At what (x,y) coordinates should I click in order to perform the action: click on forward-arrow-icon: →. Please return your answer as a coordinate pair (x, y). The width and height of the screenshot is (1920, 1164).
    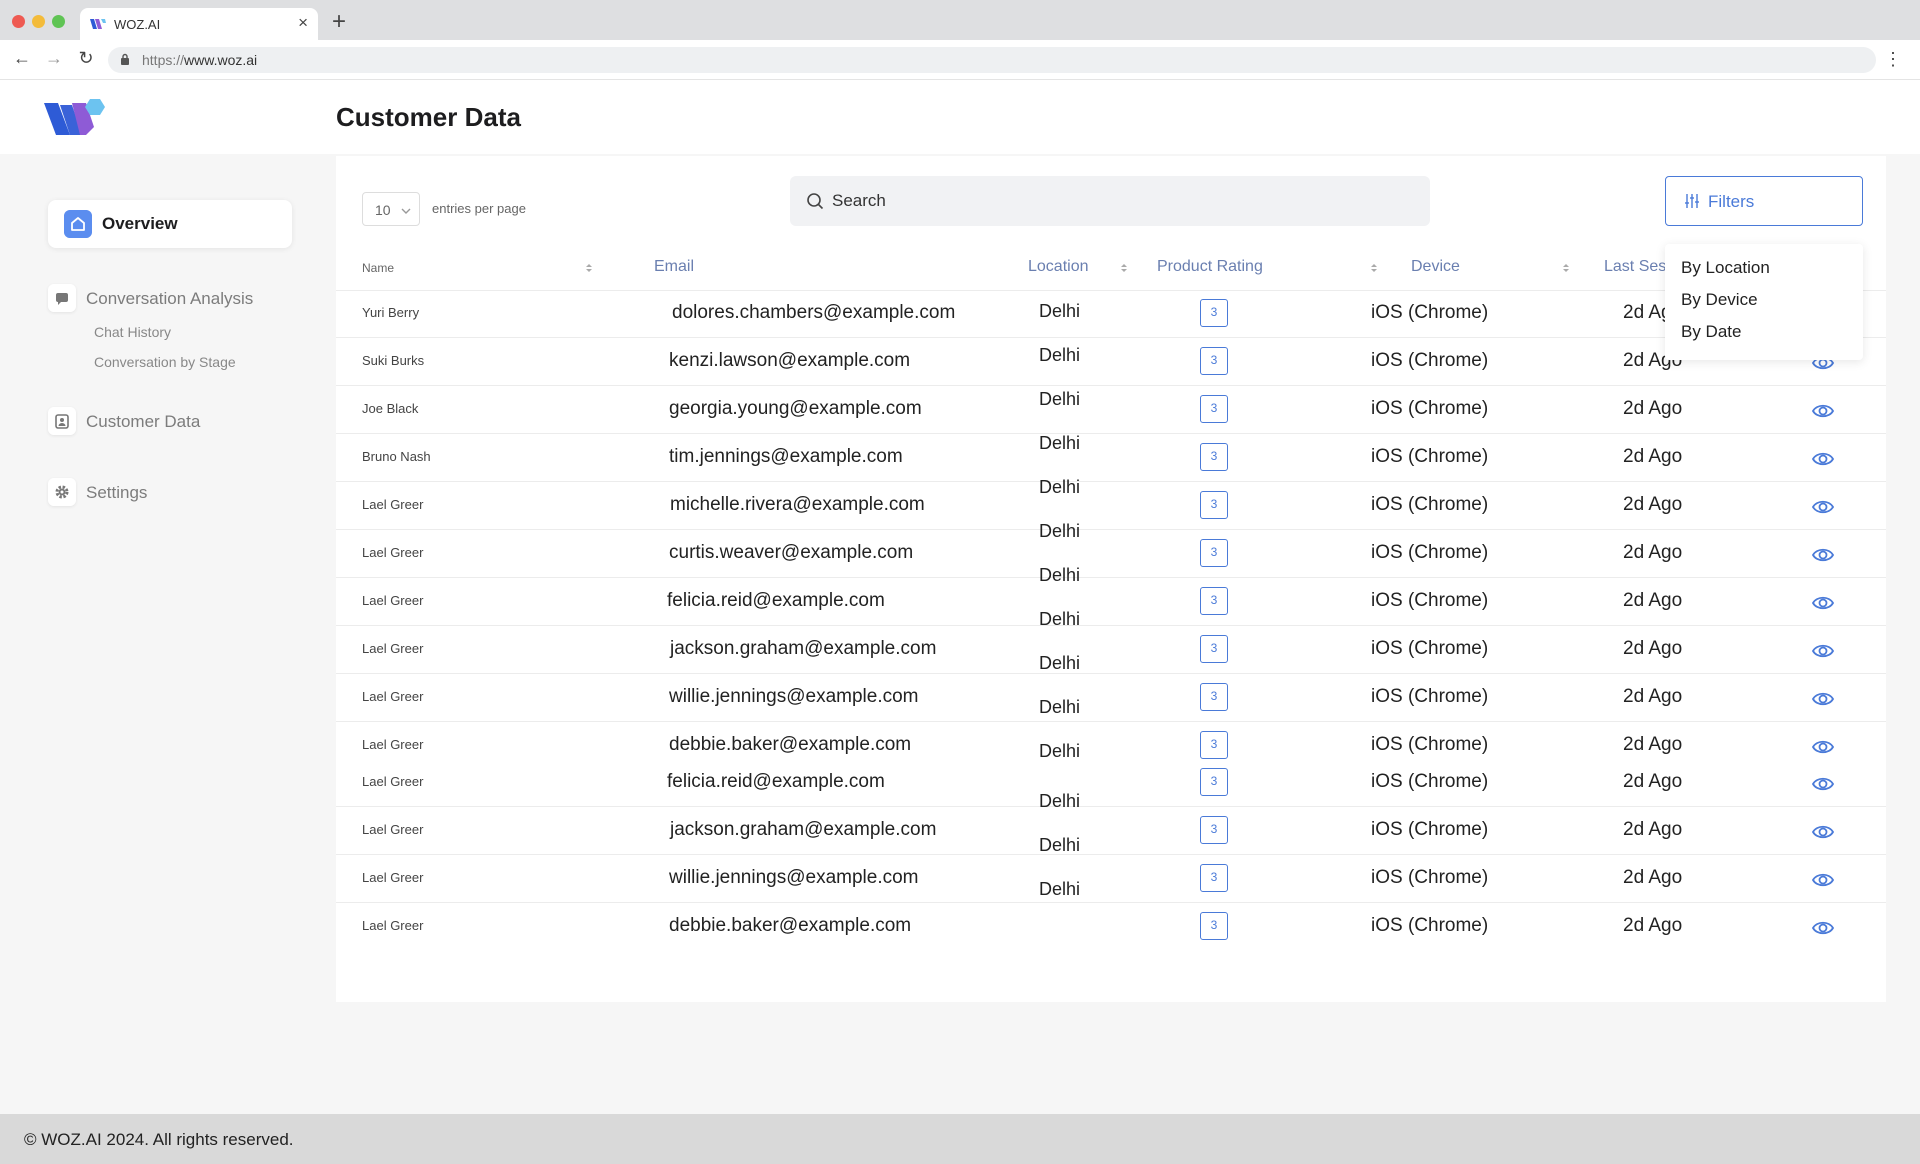
    Looking at the image, I should click on (54, 58).